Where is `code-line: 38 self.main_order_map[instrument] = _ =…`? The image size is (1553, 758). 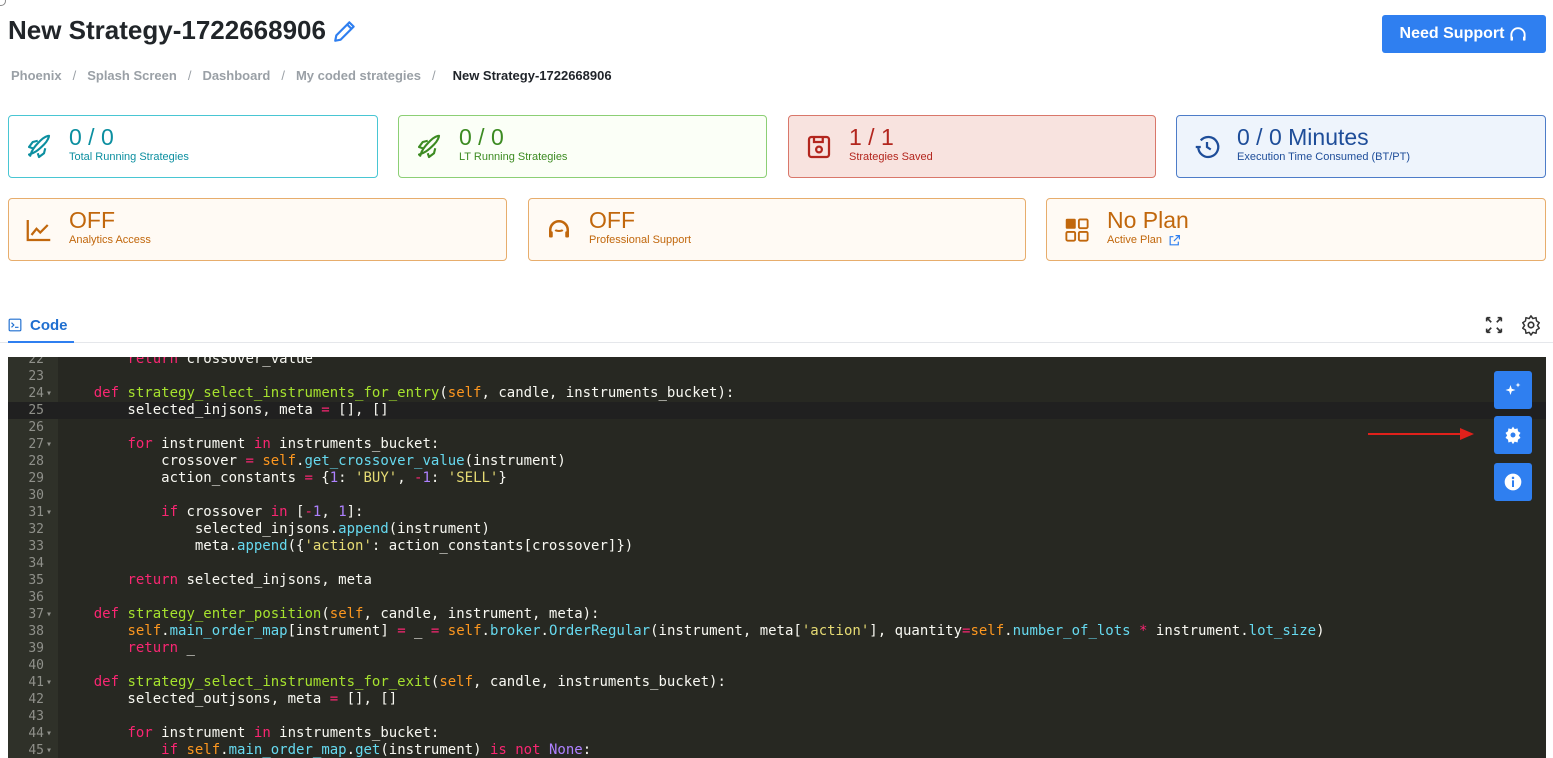 code-line: 38 self.main_order_map[instrument] = _ =… is located at coordinates (777, 631).